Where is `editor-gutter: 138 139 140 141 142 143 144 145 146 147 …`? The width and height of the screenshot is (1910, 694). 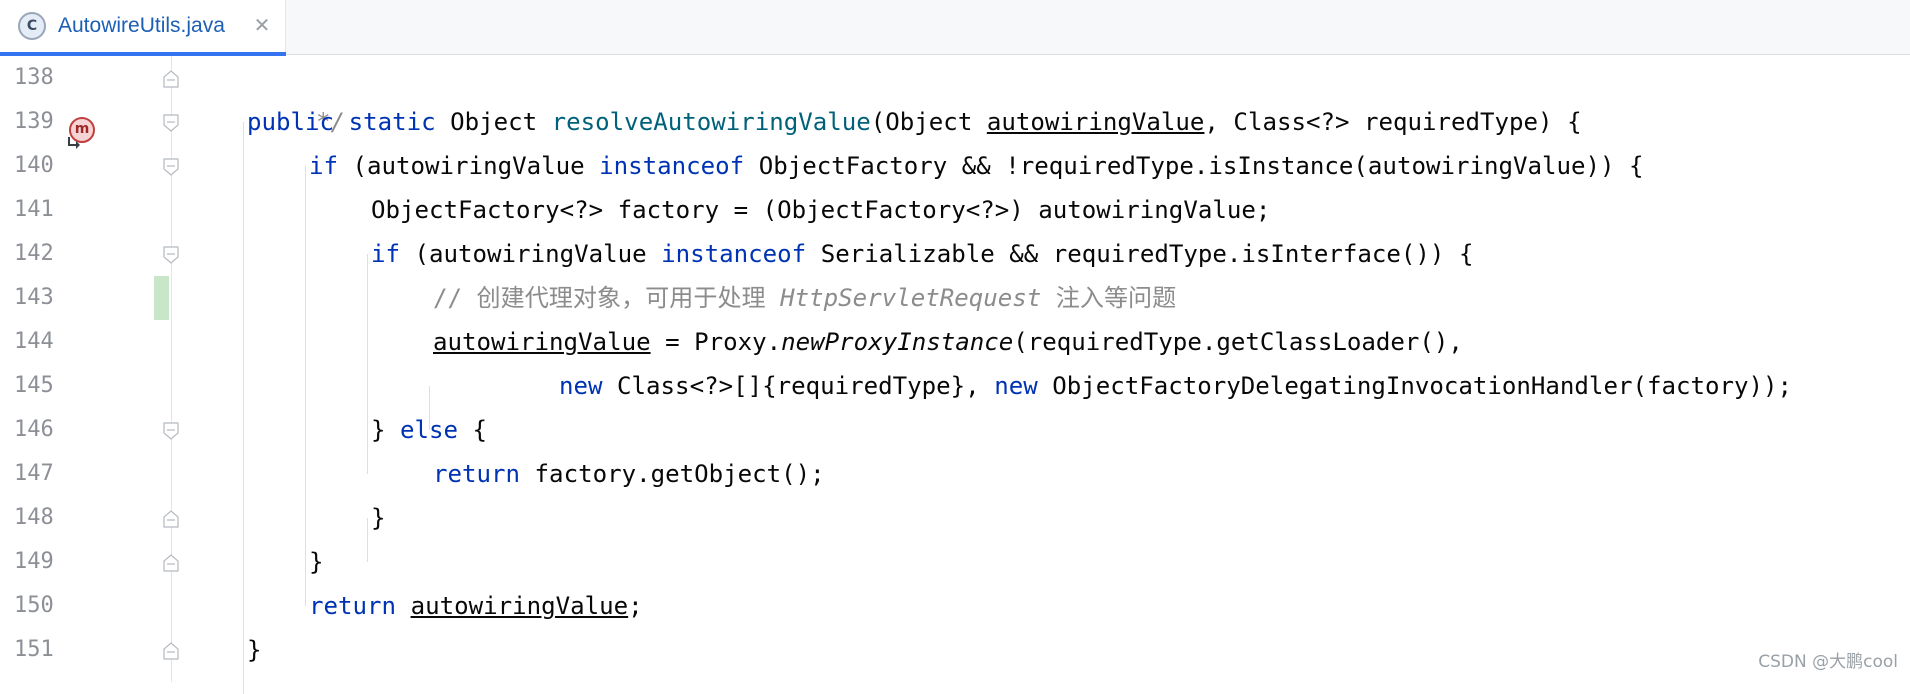
editor-gutter: 138 139 140 141 142 143 144 145 146 147 … is located at coordinates (86, 369).